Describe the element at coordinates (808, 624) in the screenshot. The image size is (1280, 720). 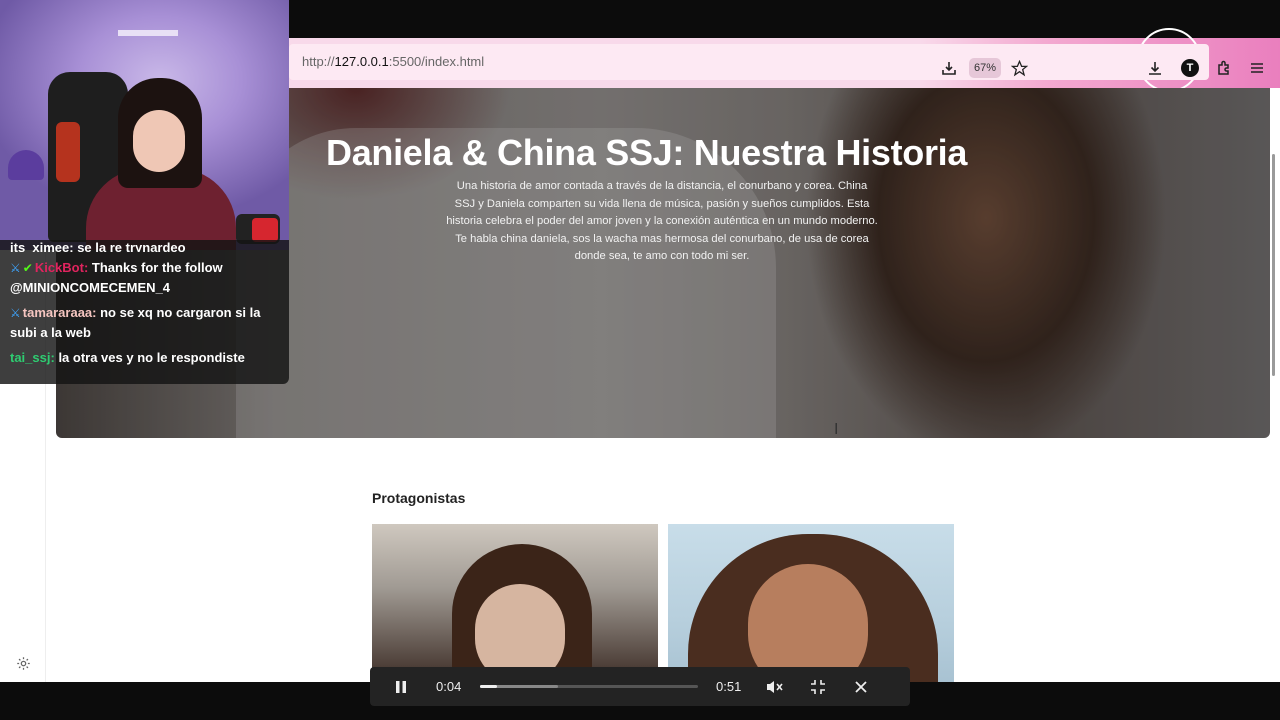
I see `photo-face` at that location.